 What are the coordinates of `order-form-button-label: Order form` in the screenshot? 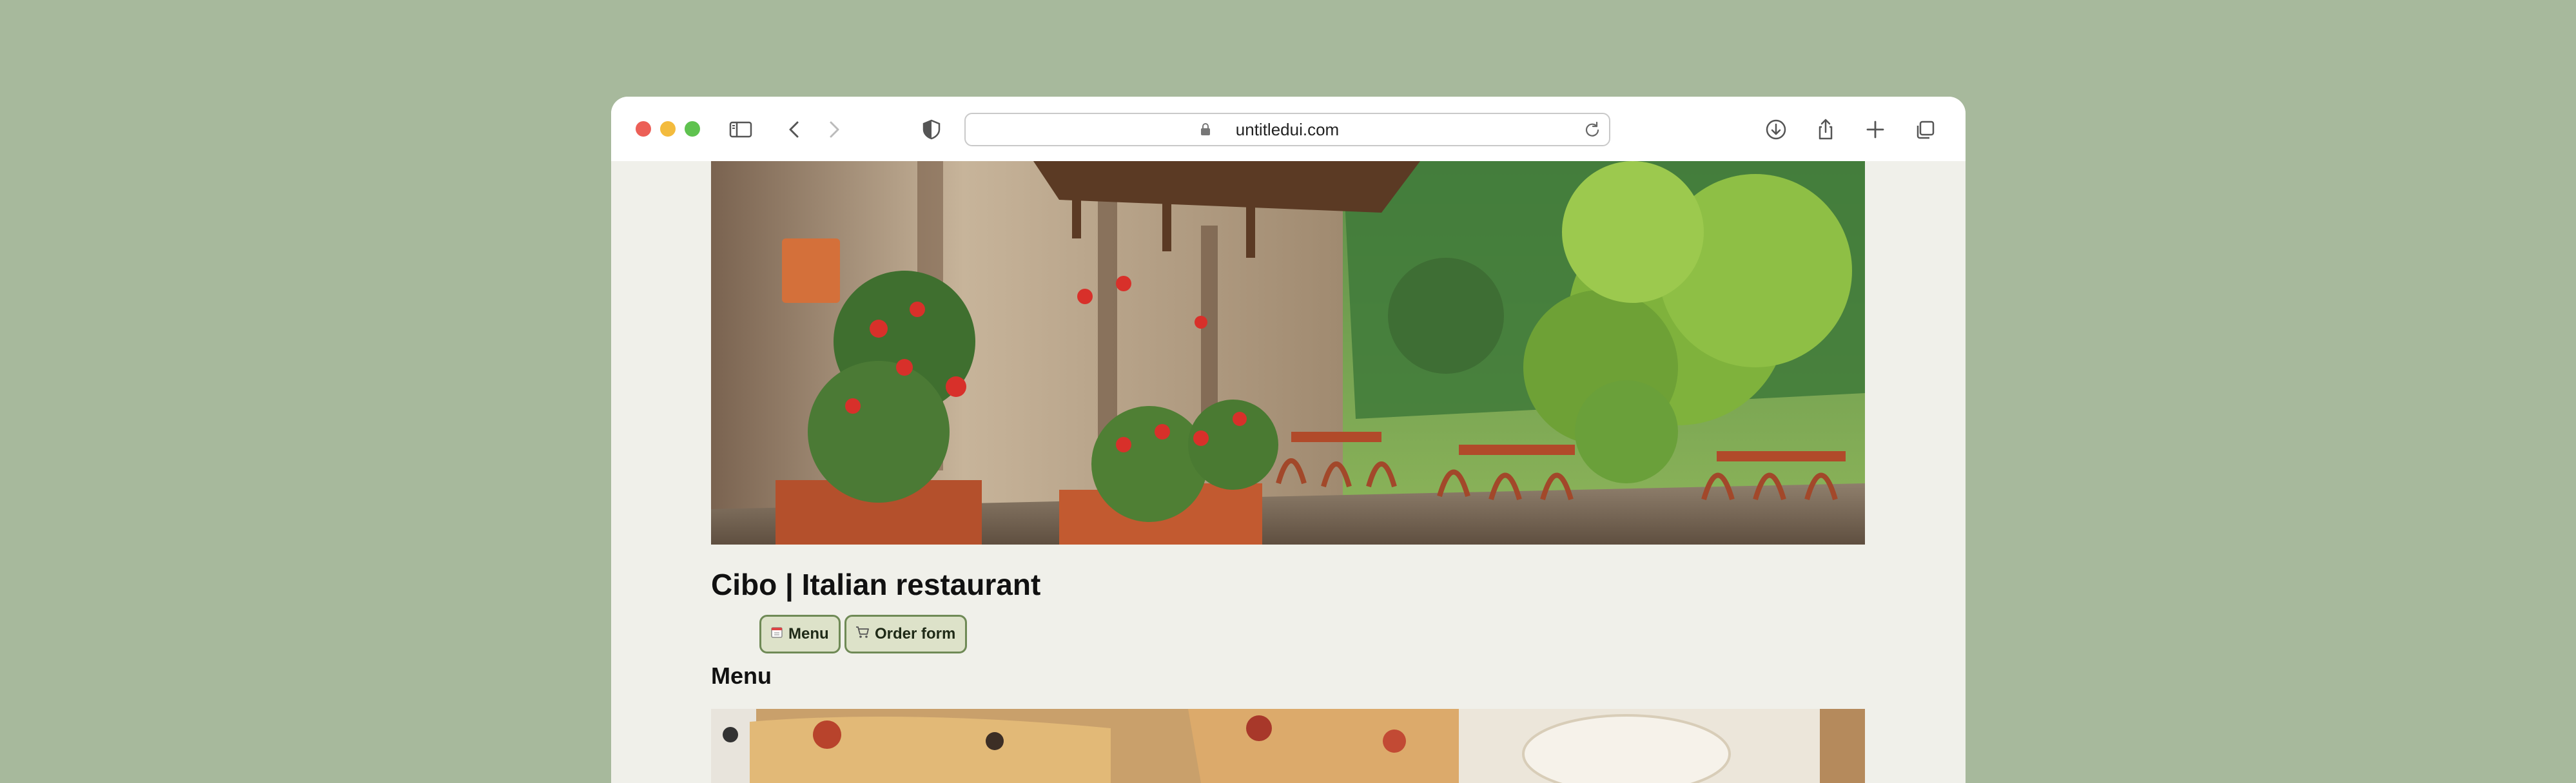 It's located at (915, 634).